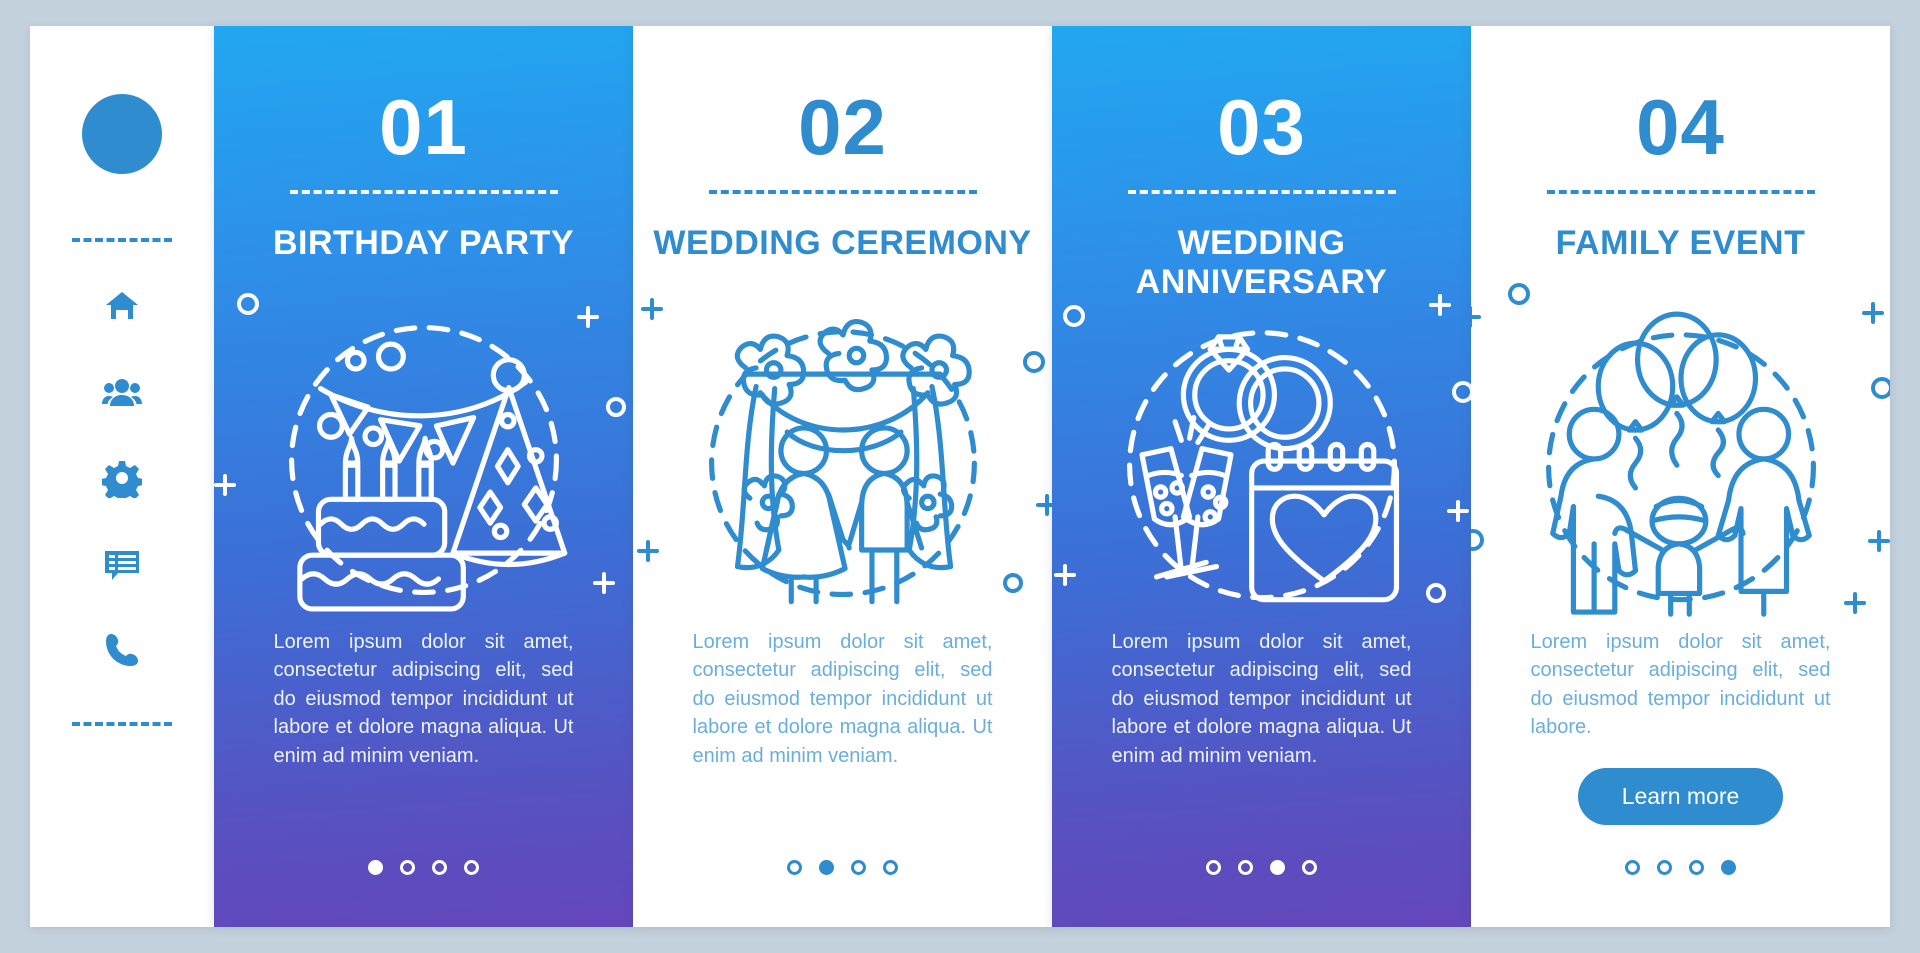  What do you see at coordinates (842, 462) in the screenshot?
I see `wedding-ceremony-illustration` at bounding box center [842, 462].